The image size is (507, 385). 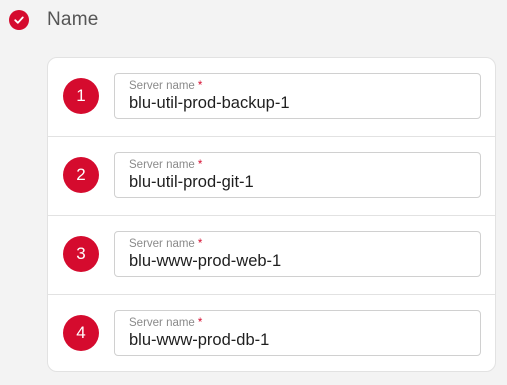 I want to click on section-title: Name, so click(x=73, y=19).